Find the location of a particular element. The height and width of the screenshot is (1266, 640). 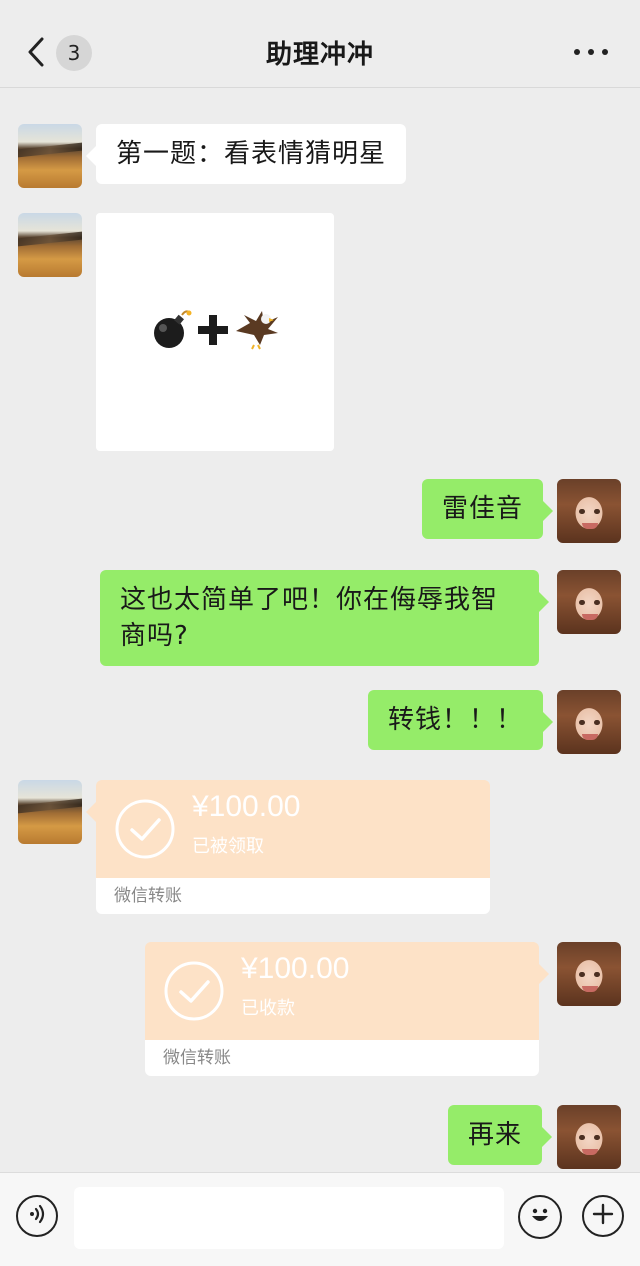

emoji-puzzle is located at coordinates (215, 332).